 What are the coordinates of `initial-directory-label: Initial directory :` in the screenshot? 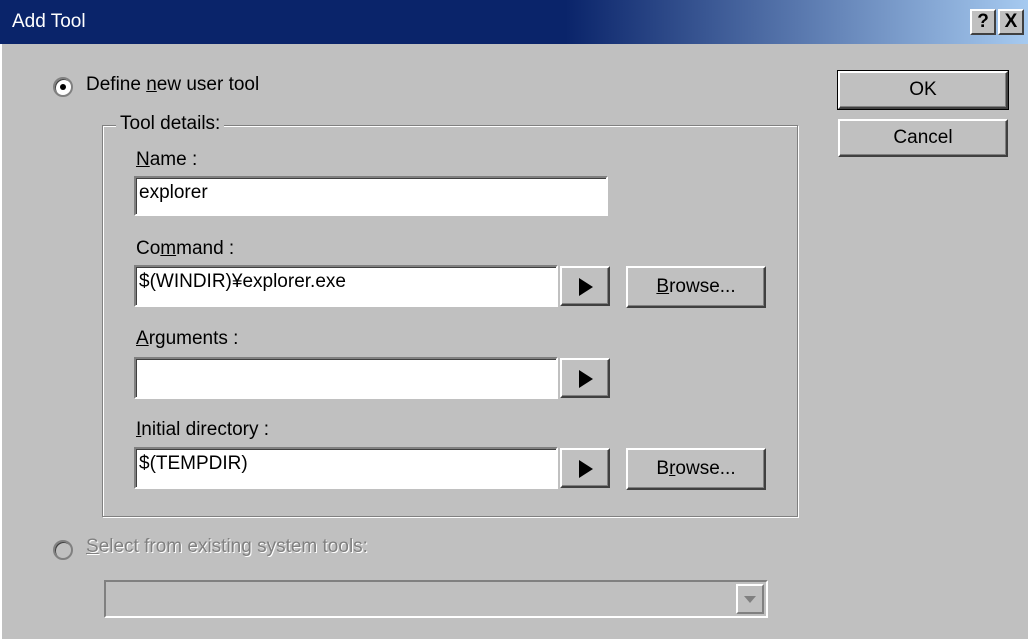 It's located at (203, 429).